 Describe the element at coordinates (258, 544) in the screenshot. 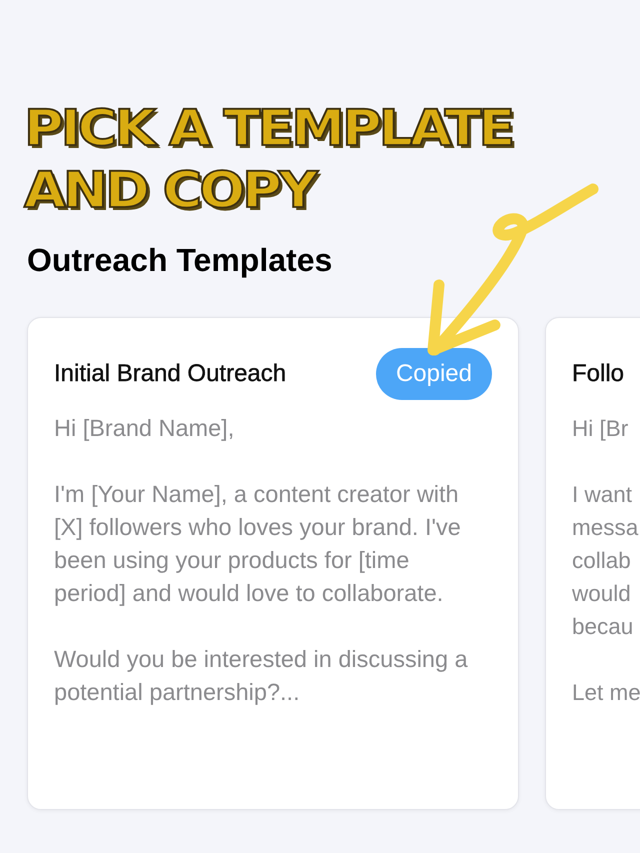

I see `template-text: I'm [Your Name], a content creator with [X] followers who loves your brand. I've been using your products for [time period] and would love to collaborate.` at that location.